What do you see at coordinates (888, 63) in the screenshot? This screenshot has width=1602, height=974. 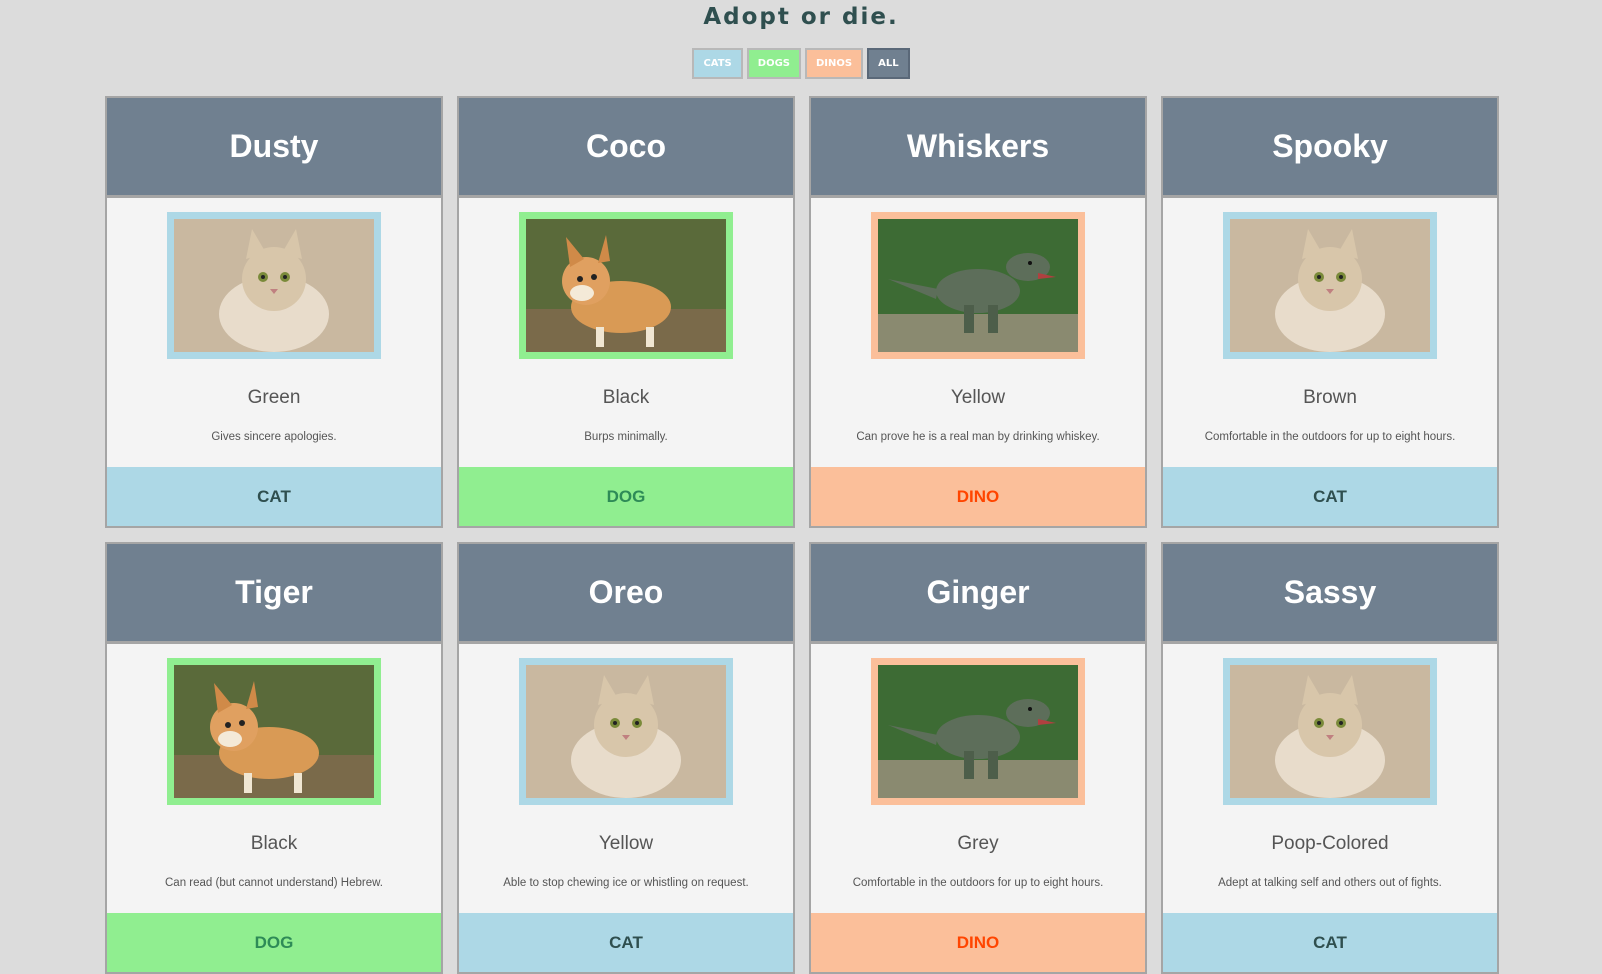 I see `filter-all-button: ALL` at bounding box center [888, 63].